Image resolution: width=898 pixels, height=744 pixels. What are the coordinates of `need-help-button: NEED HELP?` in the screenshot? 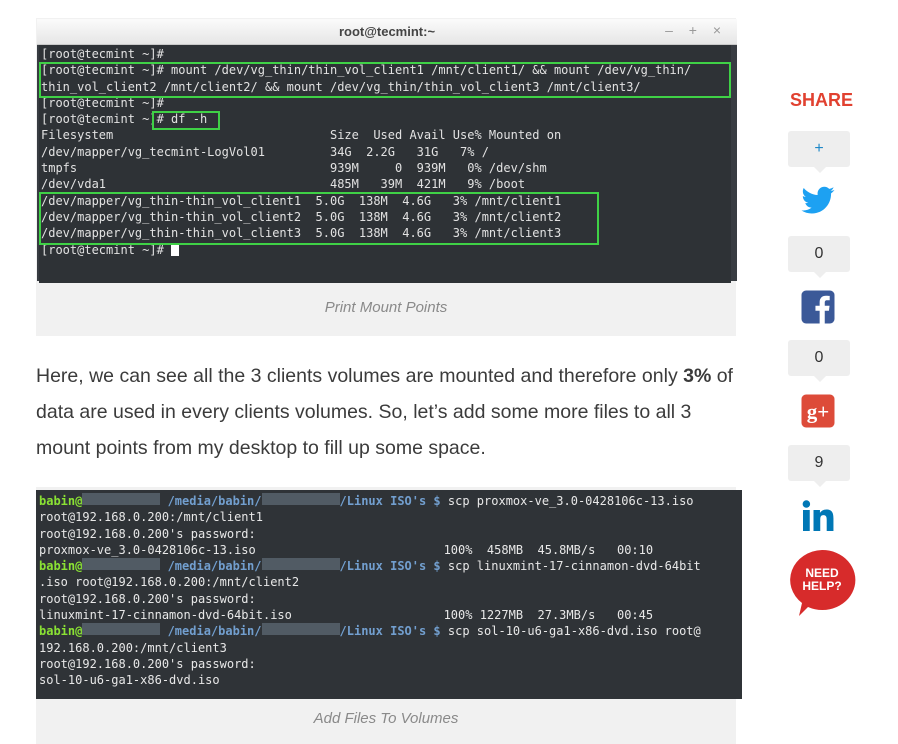 It's located at (822, 583).